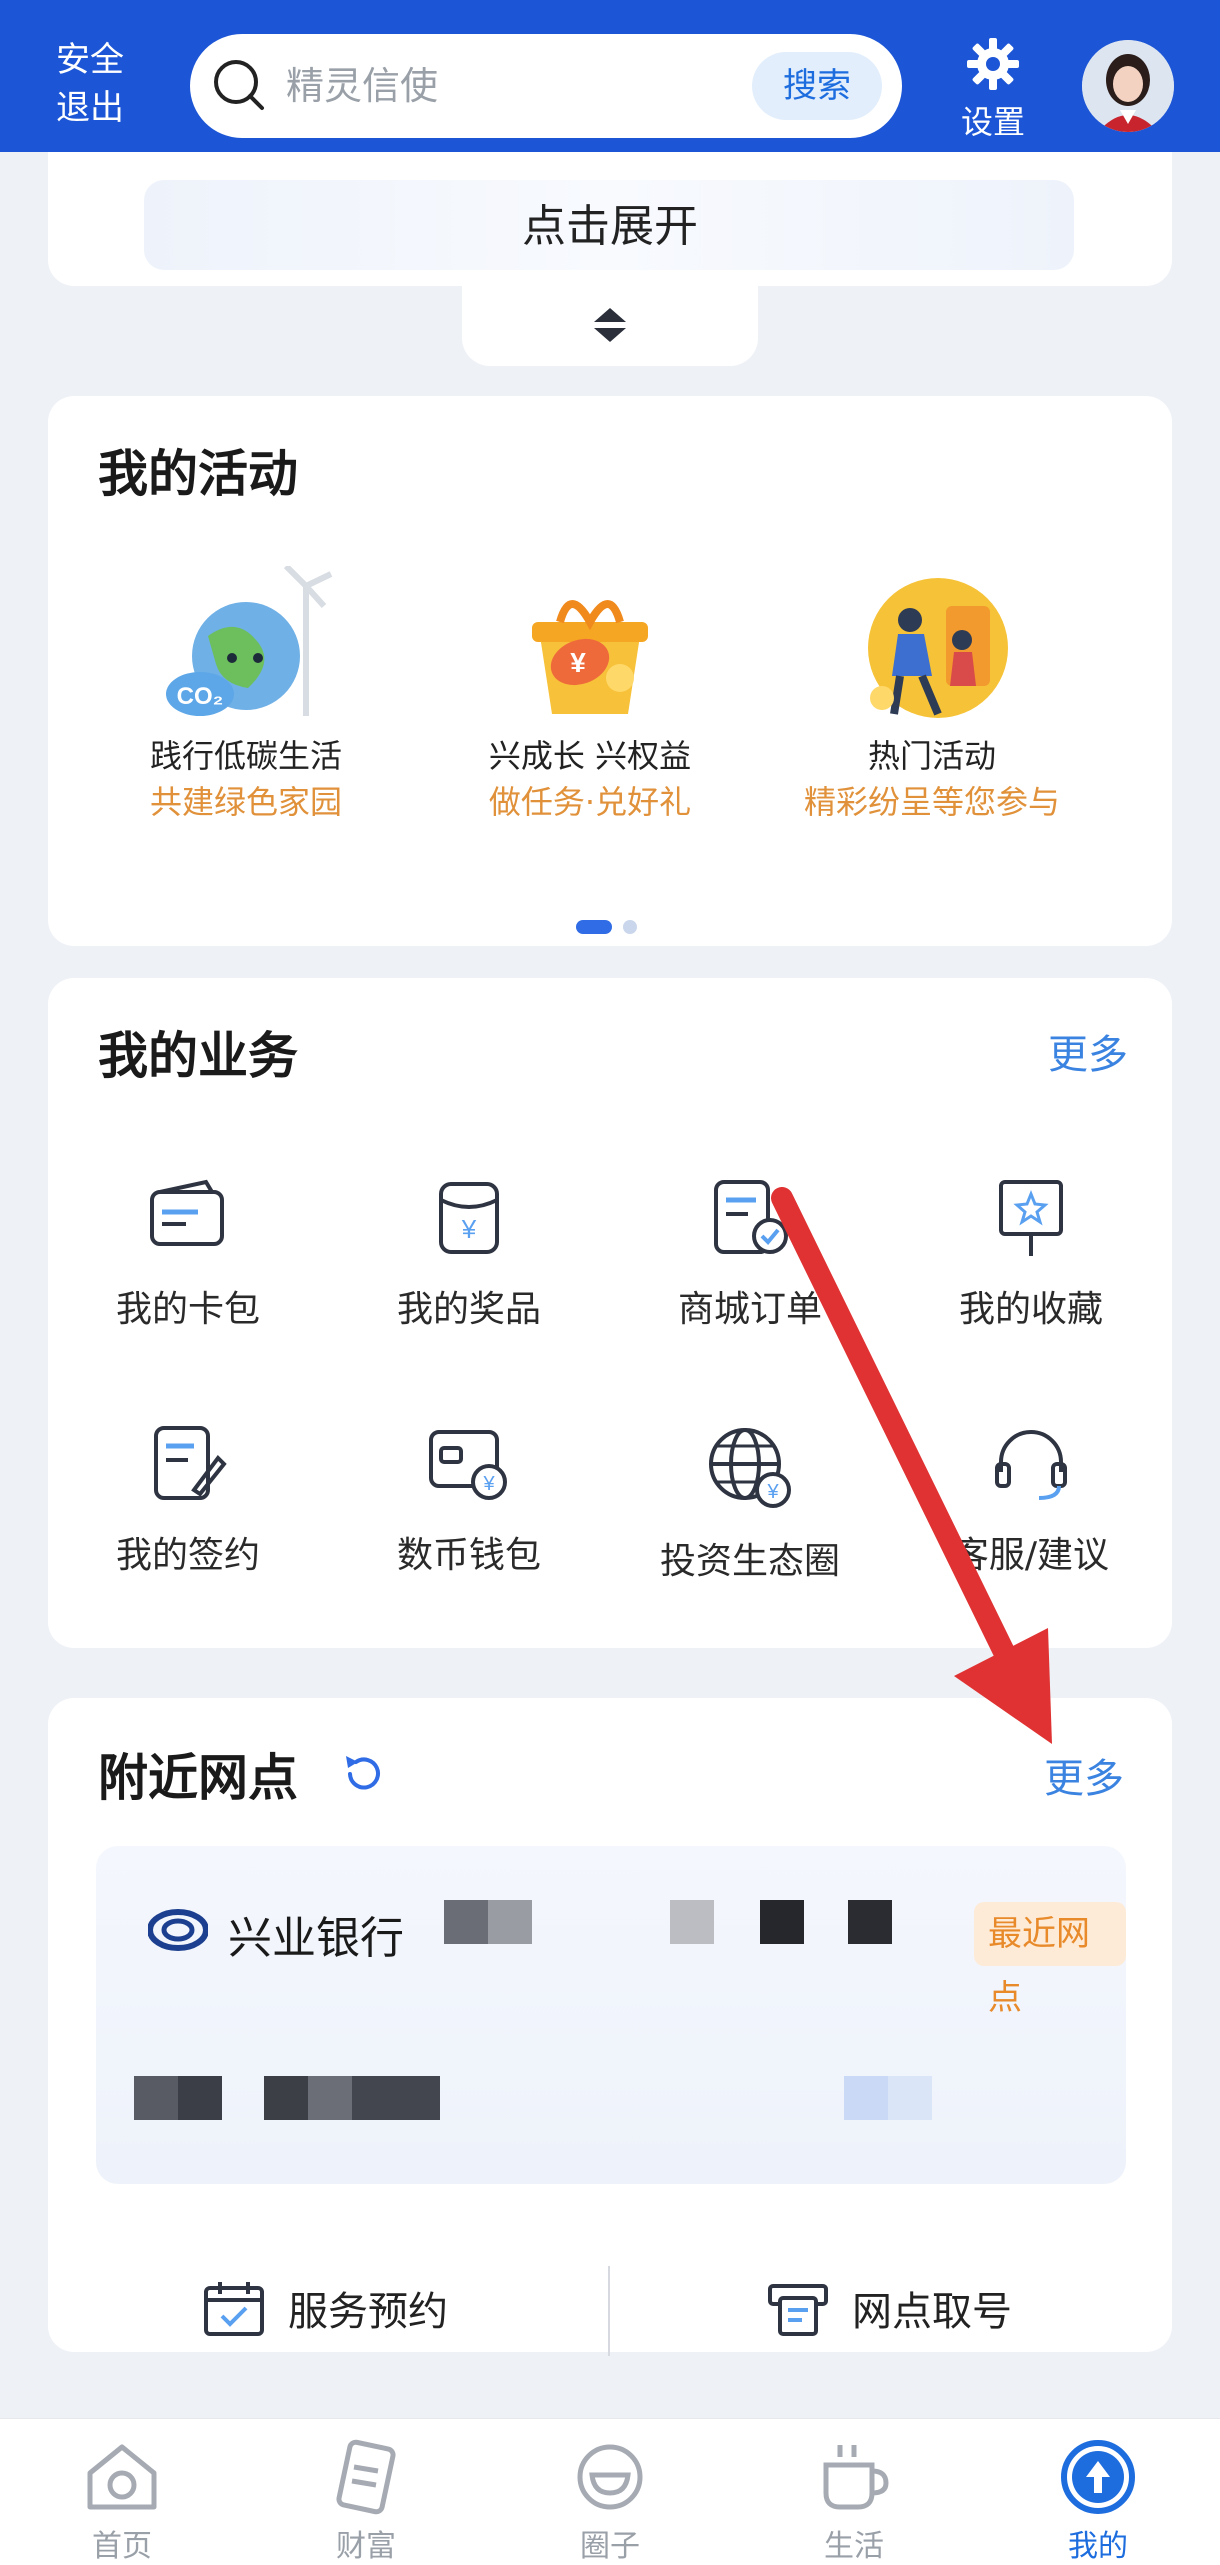 The height and width of the screenshot is (2565, 1220). What do you see at coordinates (234, 2309) in the screenshot?
I see `calendar-check-icon` at bounding box center [234, 2309].